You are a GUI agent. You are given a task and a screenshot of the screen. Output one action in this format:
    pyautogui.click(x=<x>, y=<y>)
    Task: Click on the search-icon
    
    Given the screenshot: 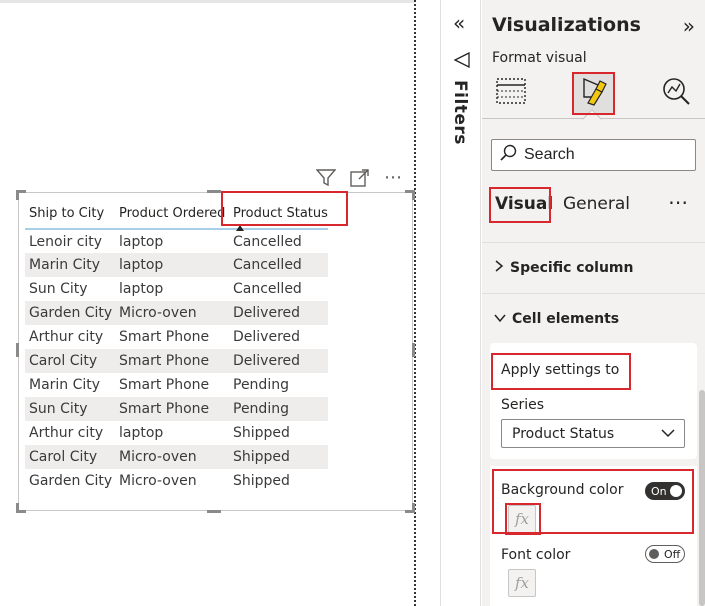 What is the action you would take?
    pyautogui.click(x=509, y=155)
    